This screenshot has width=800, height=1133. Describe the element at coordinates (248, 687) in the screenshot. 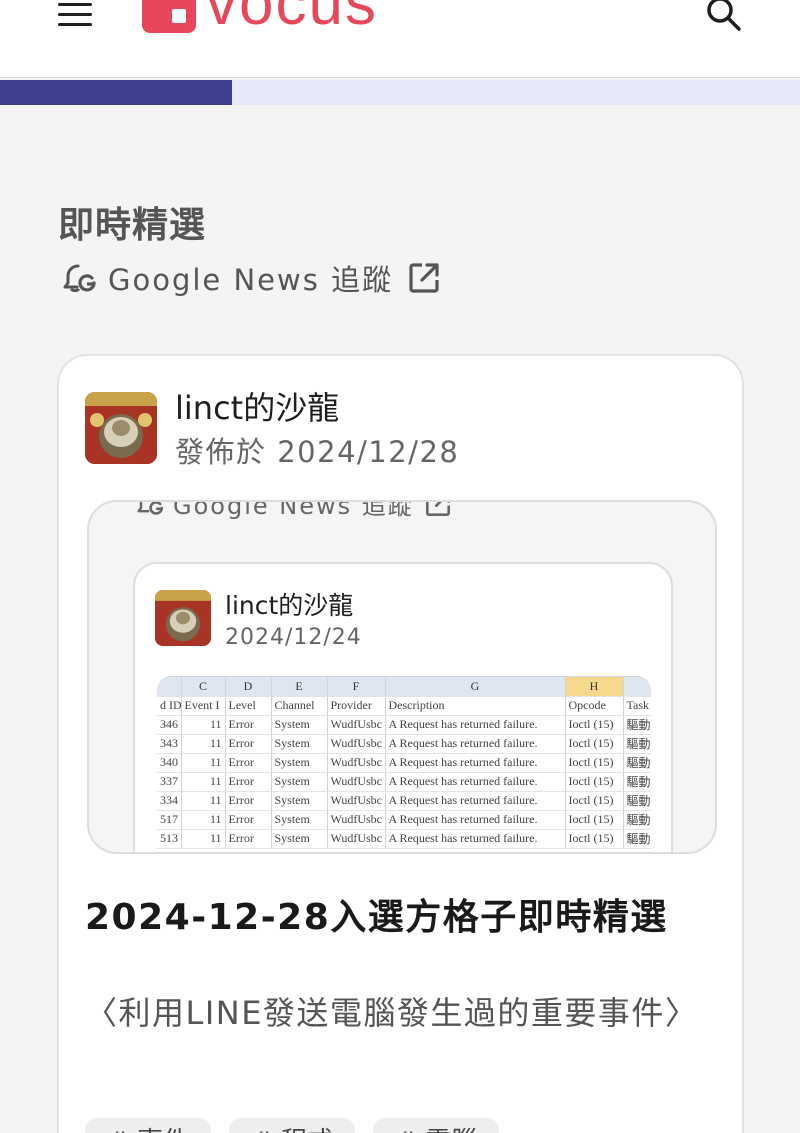

I see `column-letter: D` at that location.